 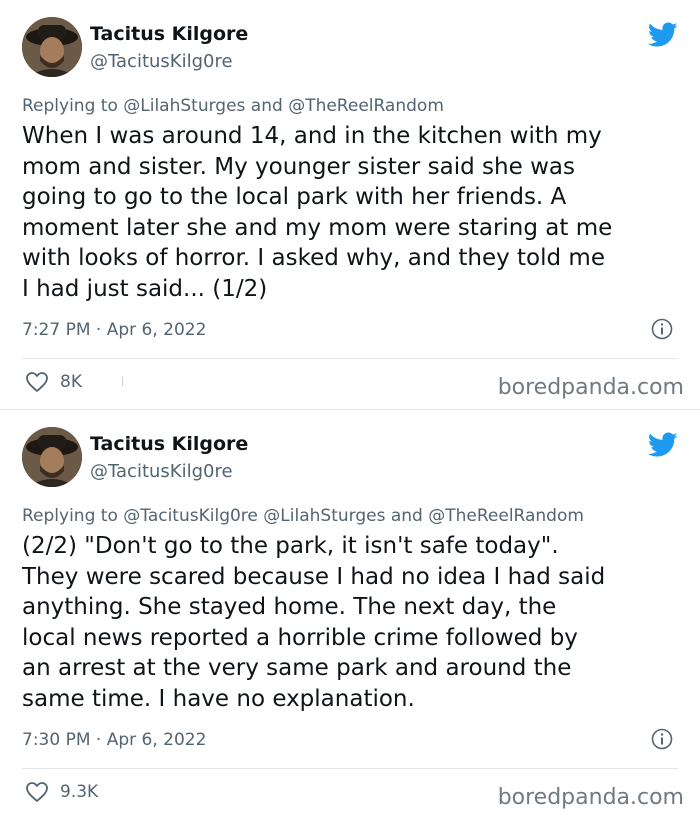 What do you see at coordinates (79, 792) in the screenshot?
I see `like-count: 9.3K` at bounding box center [79, 792].